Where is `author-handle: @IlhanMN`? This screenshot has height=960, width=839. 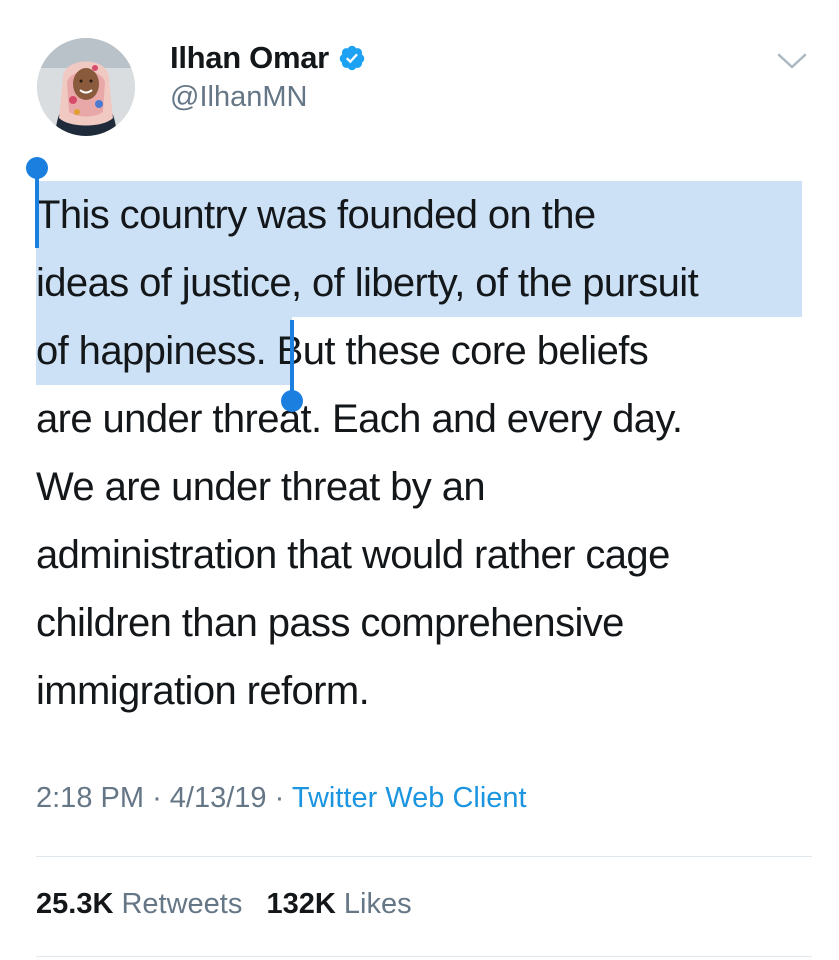 author-handle: @IlhanMN is located at coordinates (238, 97).